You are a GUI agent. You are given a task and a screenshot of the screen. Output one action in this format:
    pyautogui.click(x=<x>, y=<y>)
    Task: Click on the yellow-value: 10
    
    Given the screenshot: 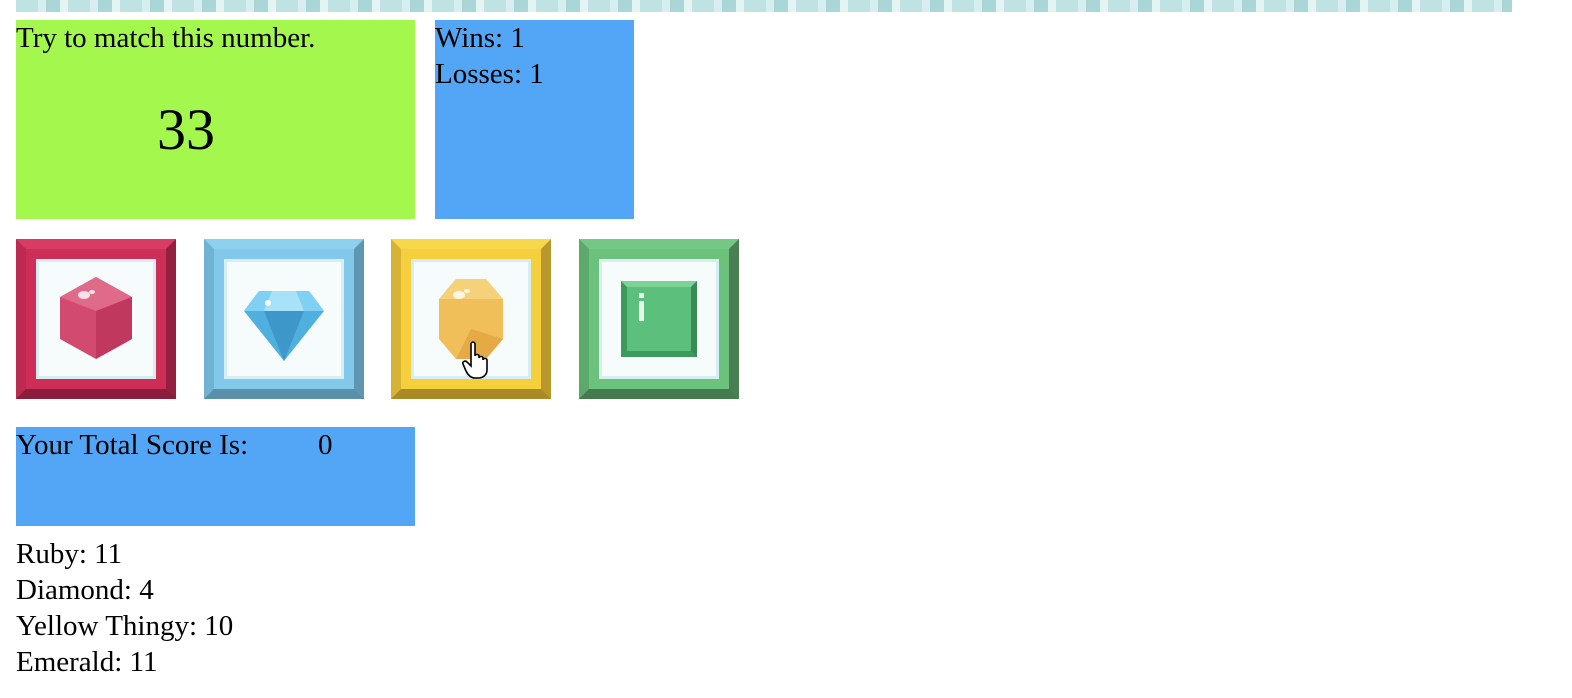 What is the action you would take?
    pyautogui.click(x=219, y=626)
    